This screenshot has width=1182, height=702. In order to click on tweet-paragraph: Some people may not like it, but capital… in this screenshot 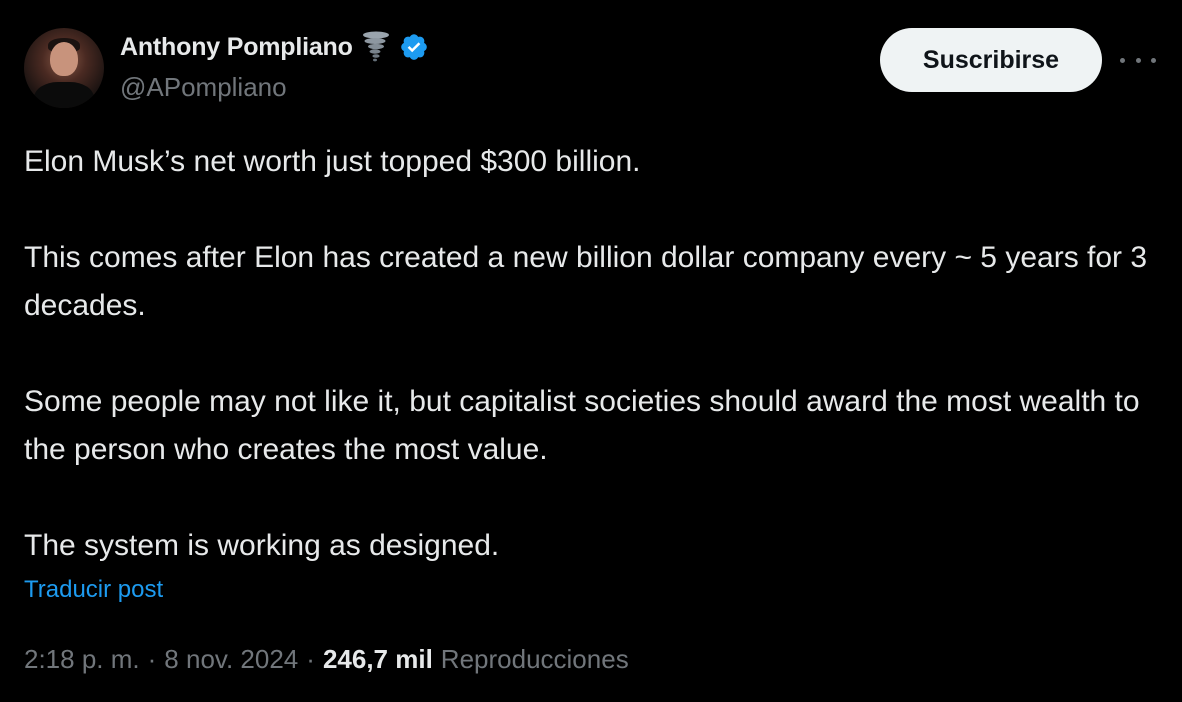, I will do `click(582, 425)`.